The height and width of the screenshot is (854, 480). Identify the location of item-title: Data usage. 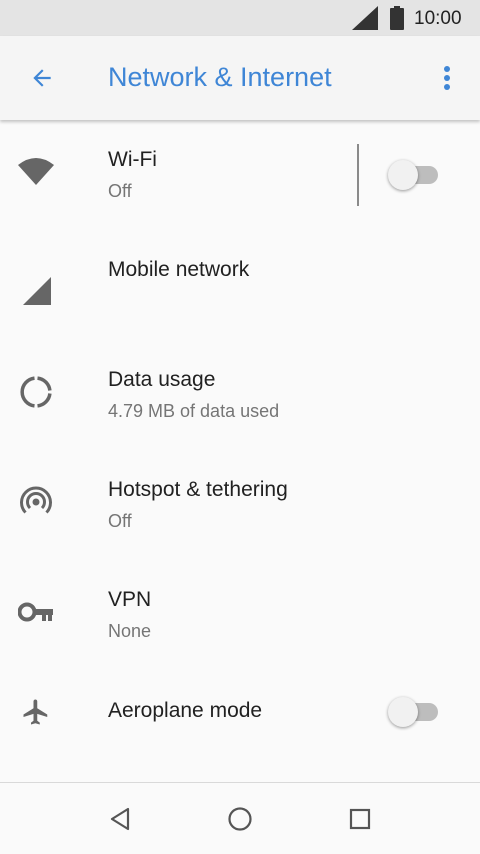
(162, 379).